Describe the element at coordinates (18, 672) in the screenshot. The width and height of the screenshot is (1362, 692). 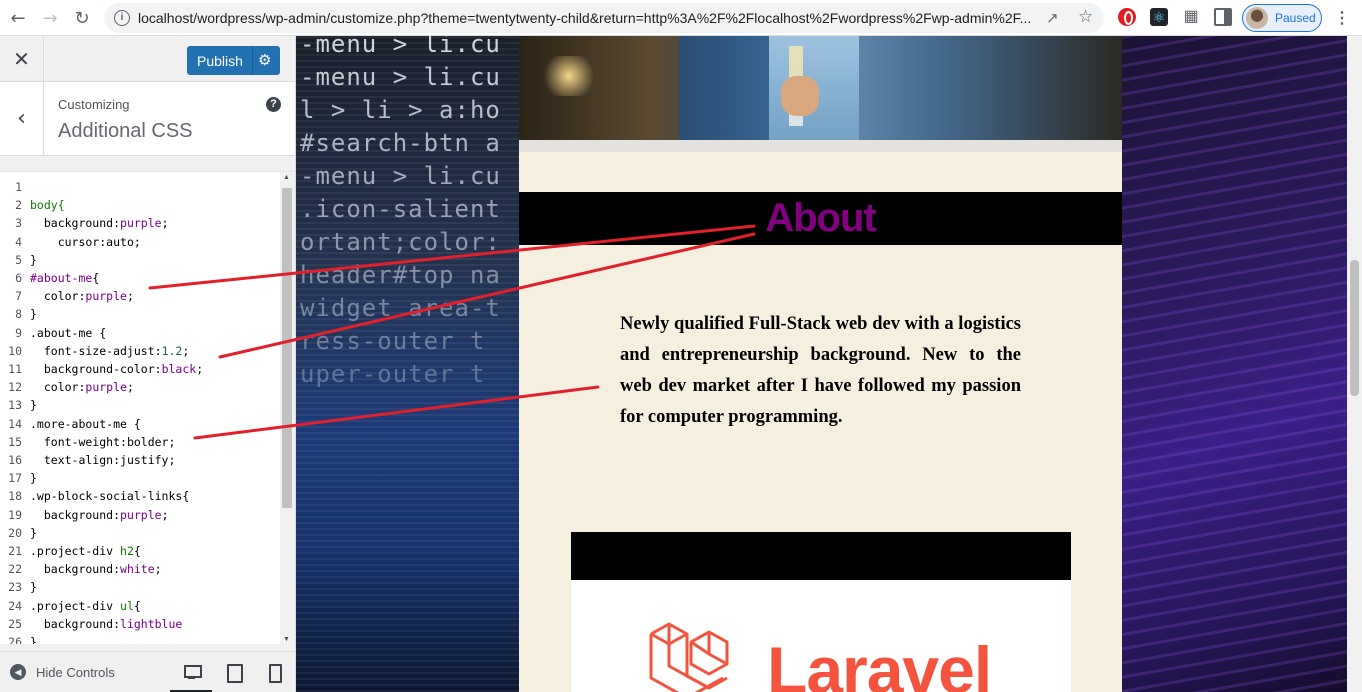
I see `hide-controls-icon: ◀` at that location.